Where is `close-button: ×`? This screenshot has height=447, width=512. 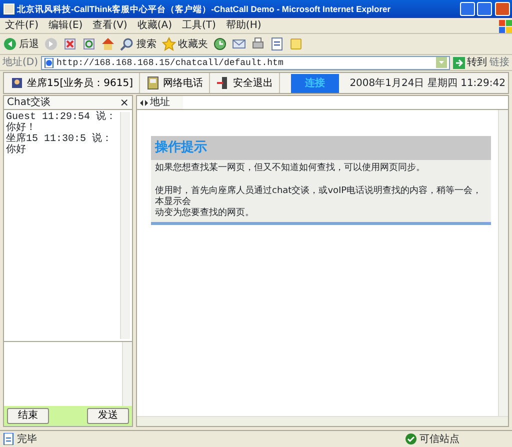
close-button: × is located at coordinates (124, 102).